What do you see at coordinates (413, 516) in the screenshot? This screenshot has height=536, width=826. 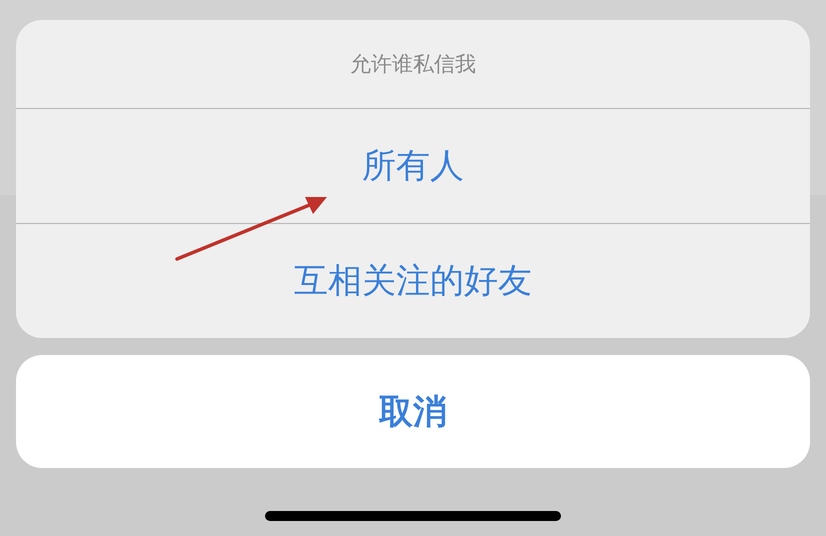 I see `home-indicator` at bounding box center [413, 516].